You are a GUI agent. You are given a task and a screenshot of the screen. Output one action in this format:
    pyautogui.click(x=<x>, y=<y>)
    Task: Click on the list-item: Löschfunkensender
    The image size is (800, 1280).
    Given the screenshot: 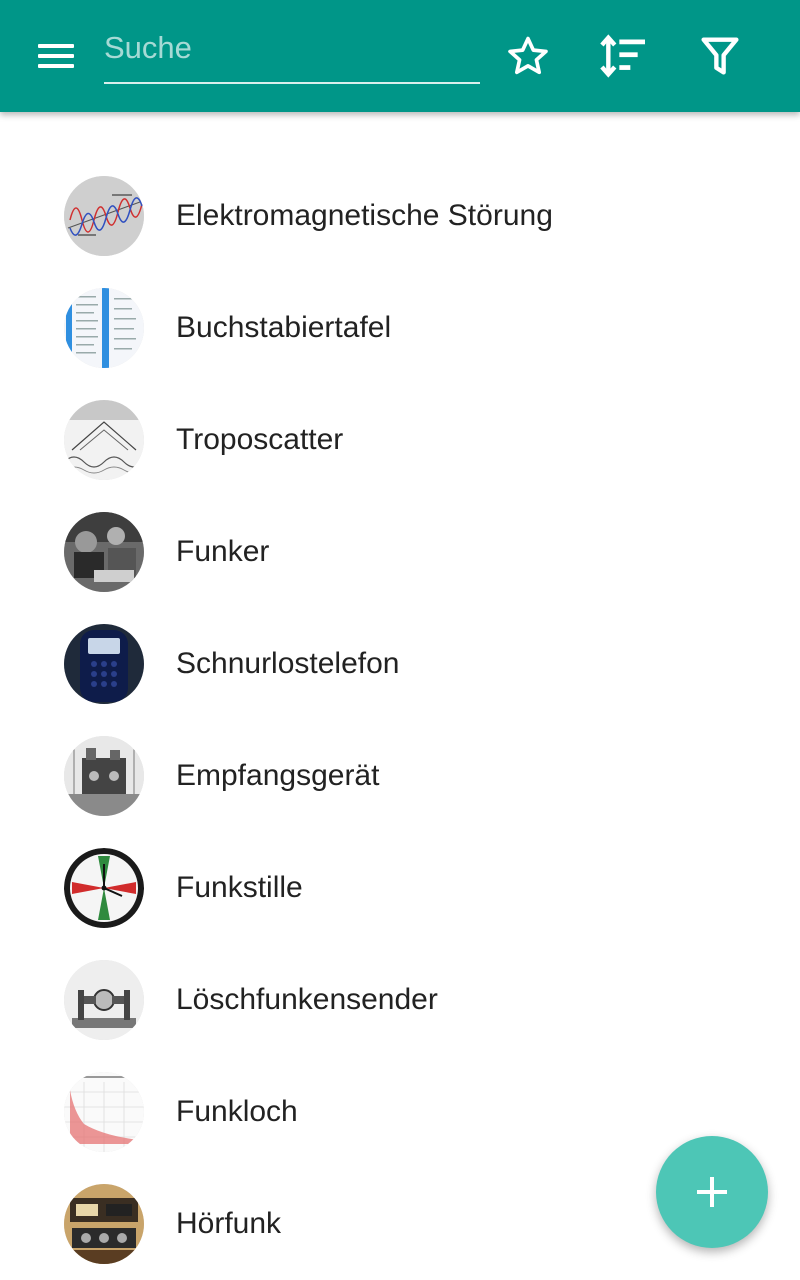 What is the action you would take?
    pyautogui.click(x=400, y=1000)
    